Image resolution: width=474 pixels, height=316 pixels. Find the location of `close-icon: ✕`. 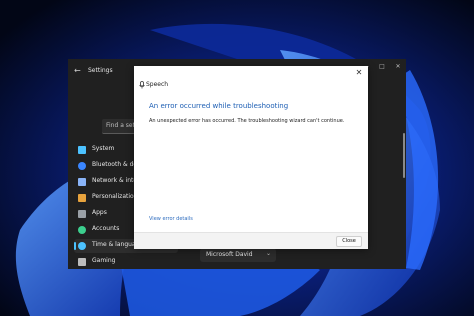

close-icon: ✕ is located at coordinates (359, 72).